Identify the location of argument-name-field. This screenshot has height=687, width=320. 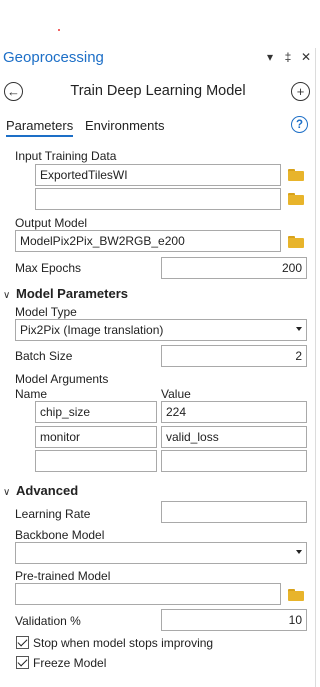
(96, 461).